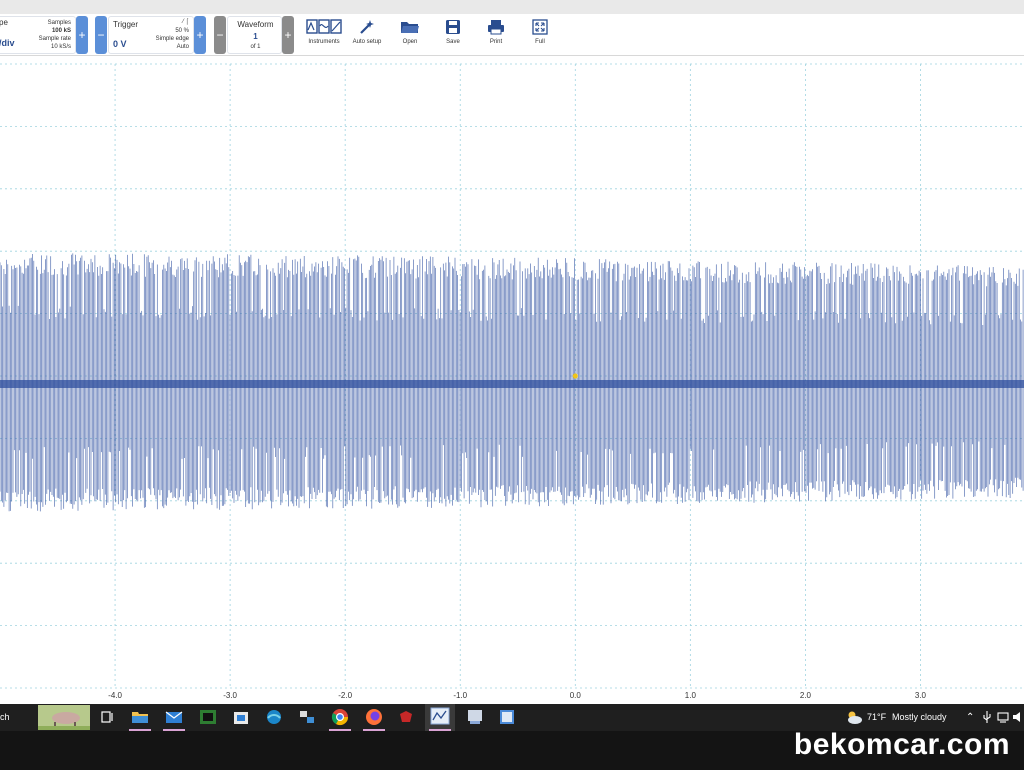 The height and width of the screenshot is (770, 1024). I want to click on search-highlight-image, so click(64, 717).